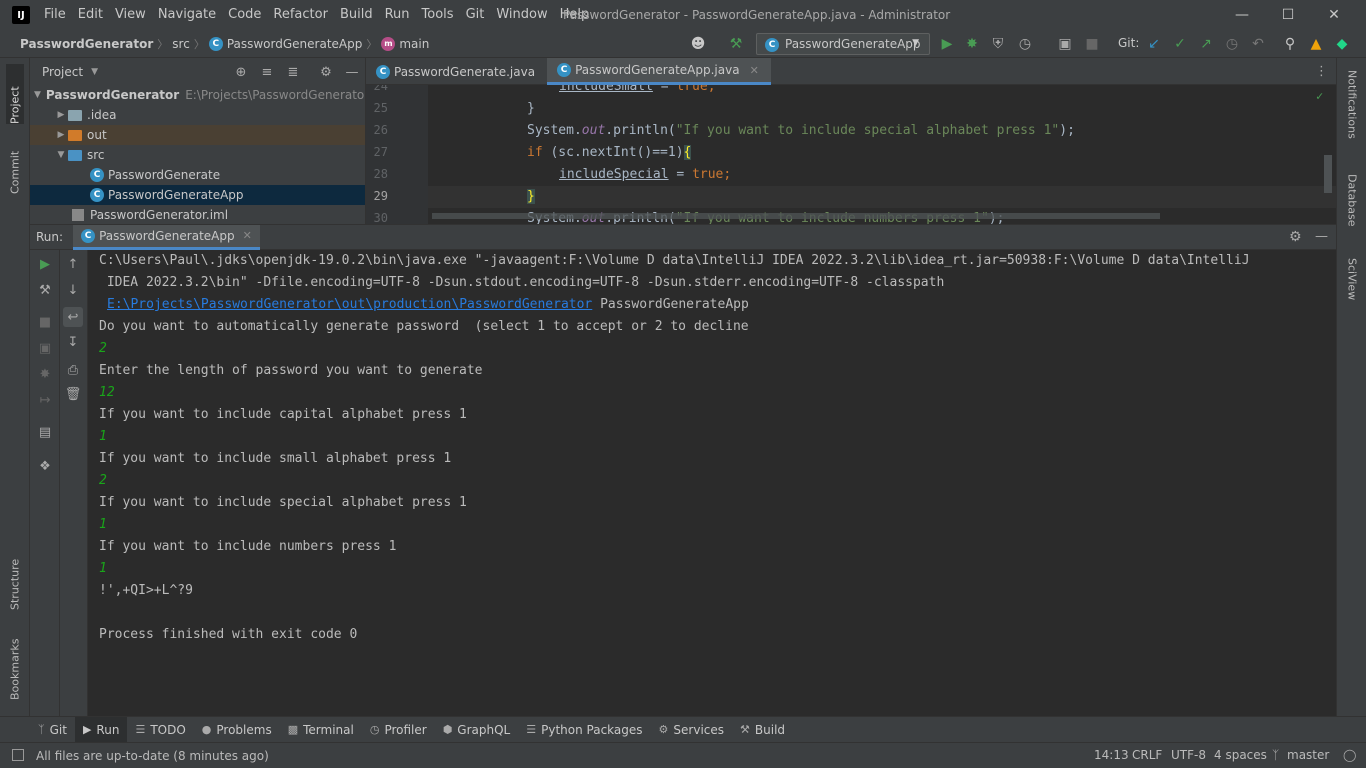 The image size is (1366, 768). I want to click on git-rollback-icon: ↶, so click(1258, 44).